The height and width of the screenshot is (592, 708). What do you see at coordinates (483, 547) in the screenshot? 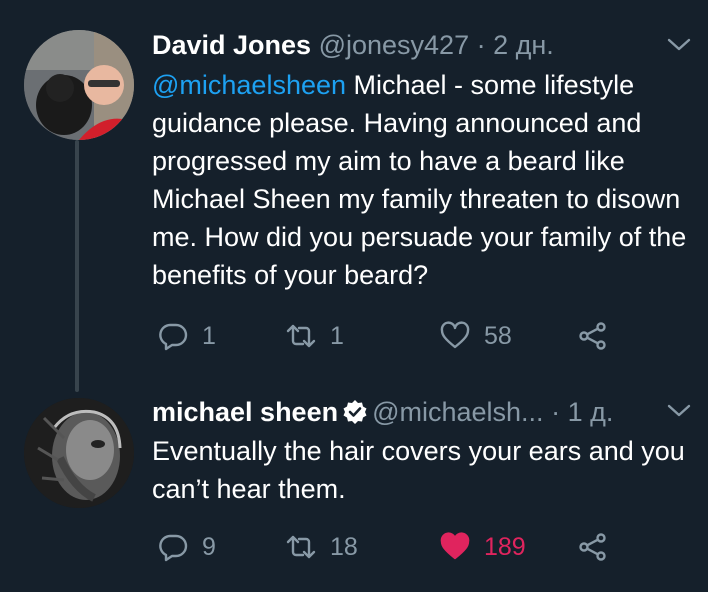
I see `like-button: 189` at bounding box center [483, 547].